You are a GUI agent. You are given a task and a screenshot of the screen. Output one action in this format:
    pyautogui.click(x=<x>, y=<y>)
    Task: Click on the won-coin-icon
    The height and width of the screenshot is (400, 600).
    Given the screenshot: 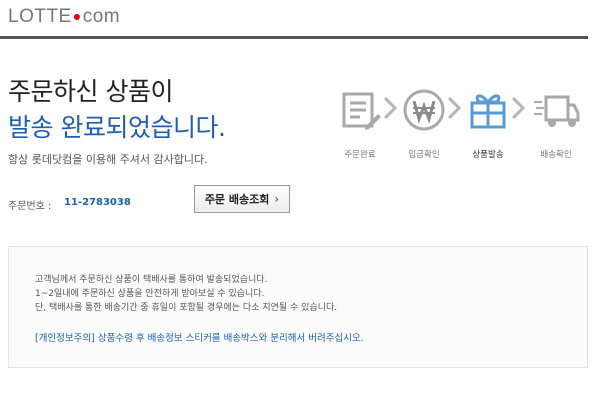 What is the action you would take?
    pyautogui.click(x=424, y=110)
    